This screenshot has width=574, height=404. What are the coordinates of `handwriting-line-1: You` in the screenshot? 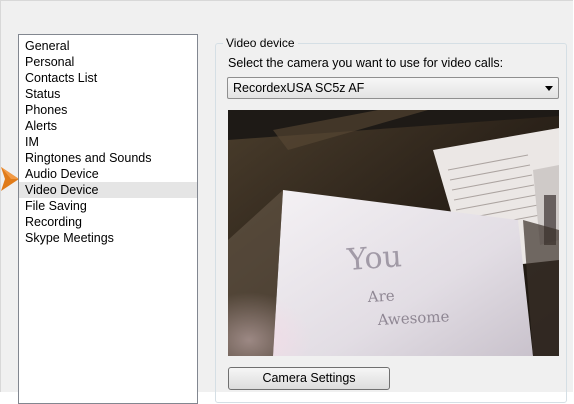 It's located at (374, 258).